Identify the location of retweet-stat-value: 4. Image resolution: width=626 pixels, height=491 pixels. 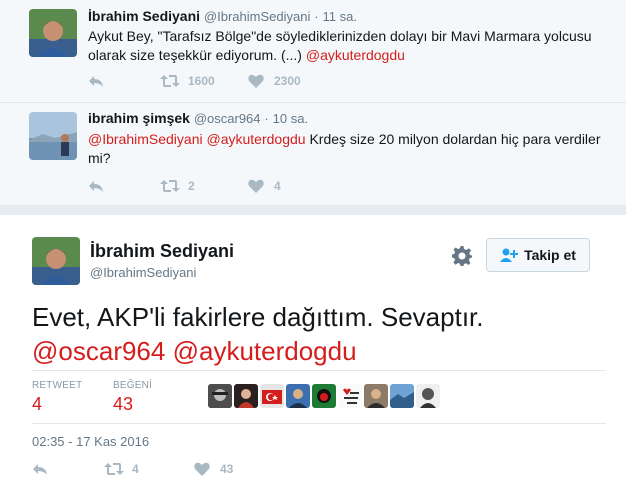
(37, 404).